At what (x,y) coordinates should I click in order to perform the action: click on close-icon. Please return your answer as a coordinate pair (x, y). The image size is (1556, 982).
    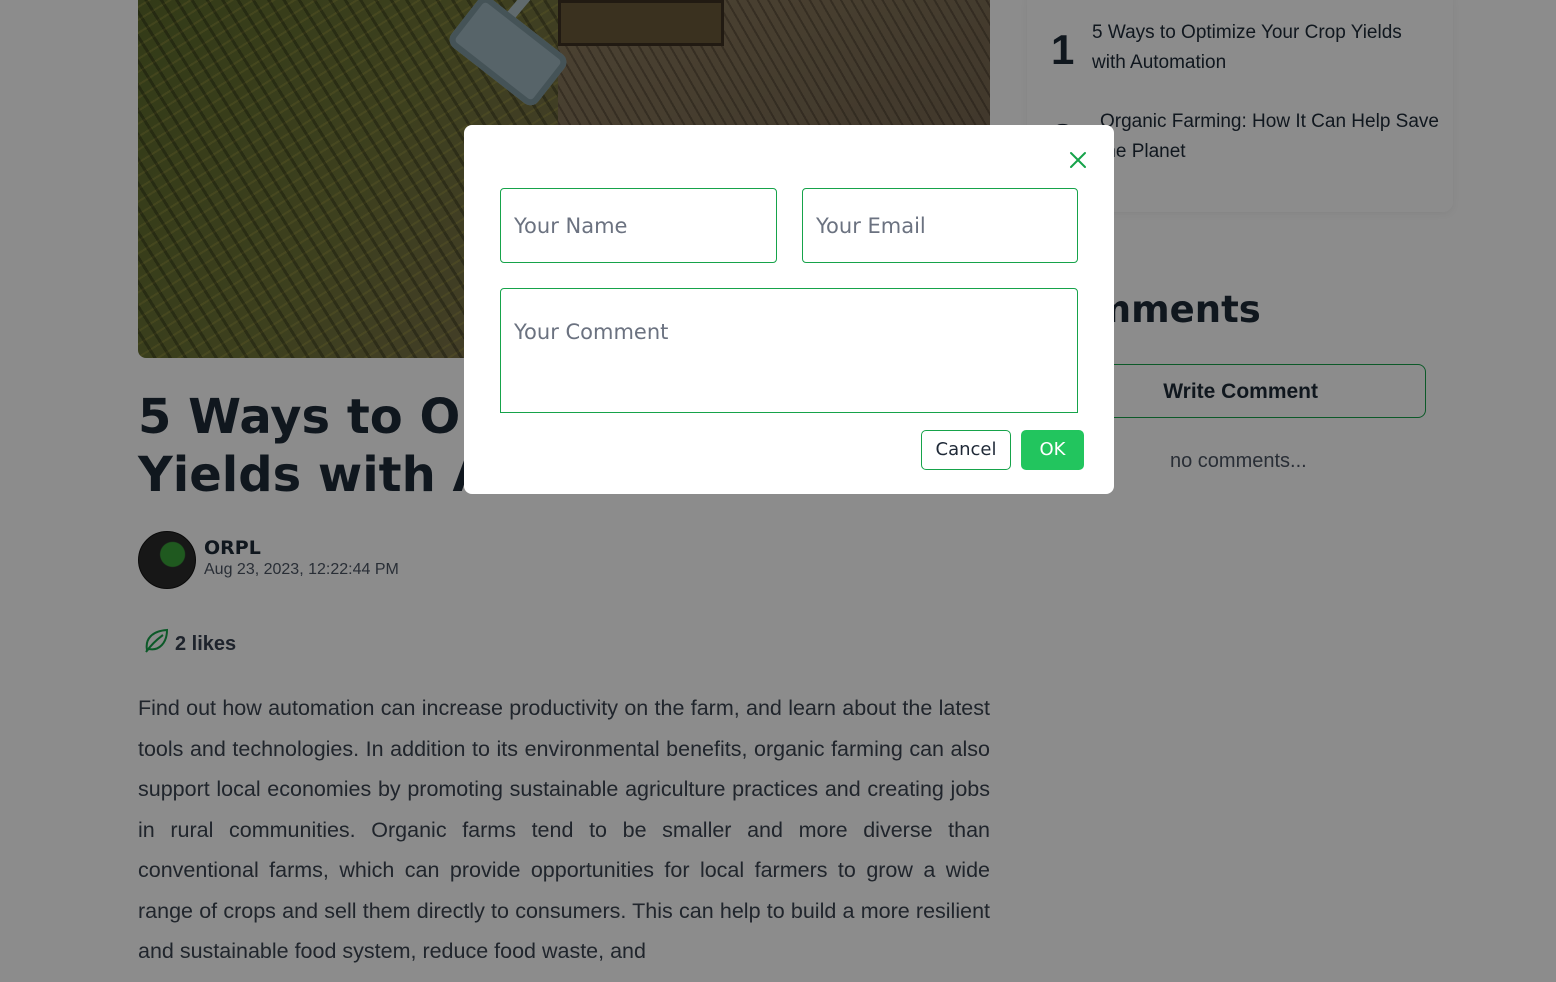
    Looking at the image, I should click on (1078, 160).